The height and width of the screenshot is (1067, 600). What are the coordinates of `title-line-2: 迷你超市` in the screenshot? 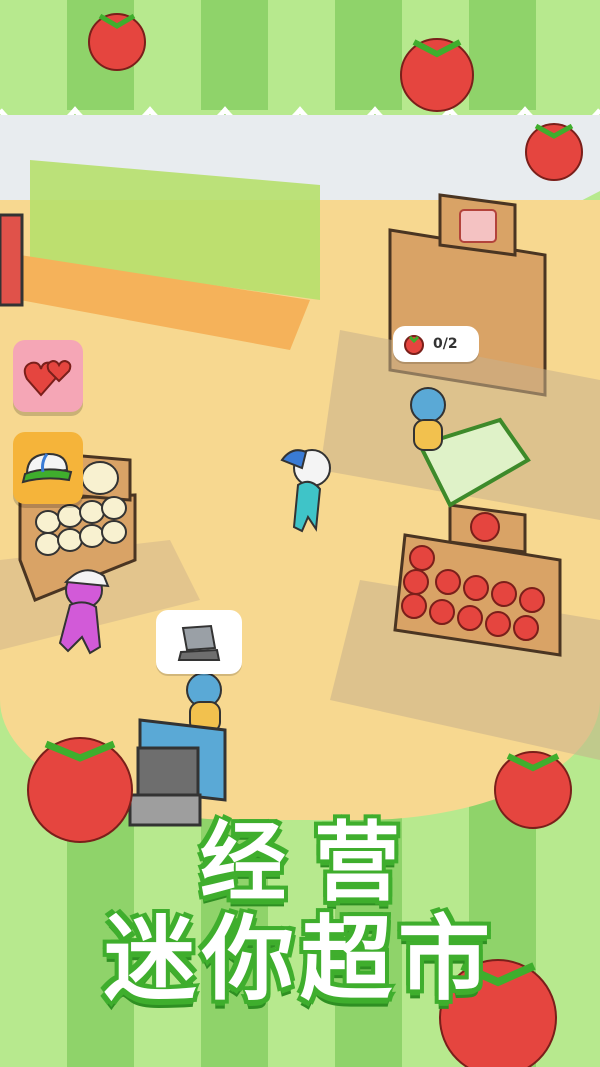 It's located at (299, 959).